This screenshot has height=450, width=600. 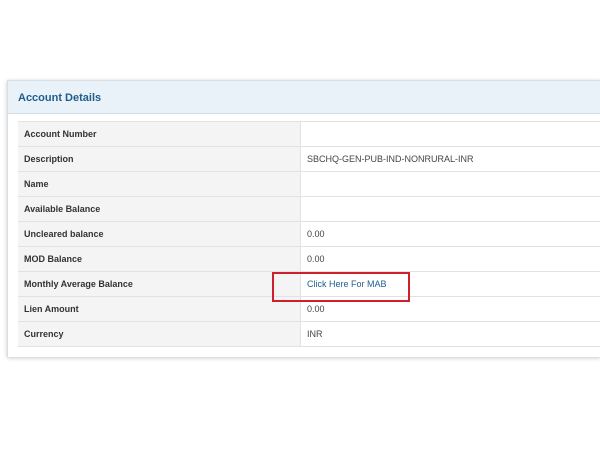 I want to click on uncleared-balance-label: Uncleared balance, so click(x=159, y=234).